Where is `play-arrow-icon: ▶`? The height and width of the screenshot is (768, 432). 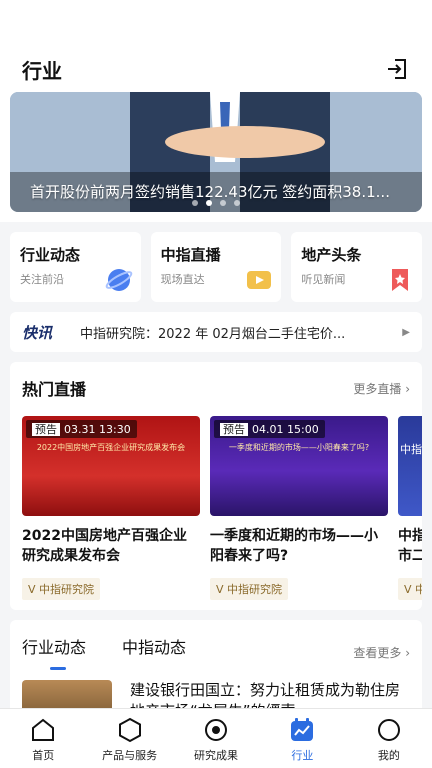
play-arrow-icon: ▶ is located at coordinates (406, 332).